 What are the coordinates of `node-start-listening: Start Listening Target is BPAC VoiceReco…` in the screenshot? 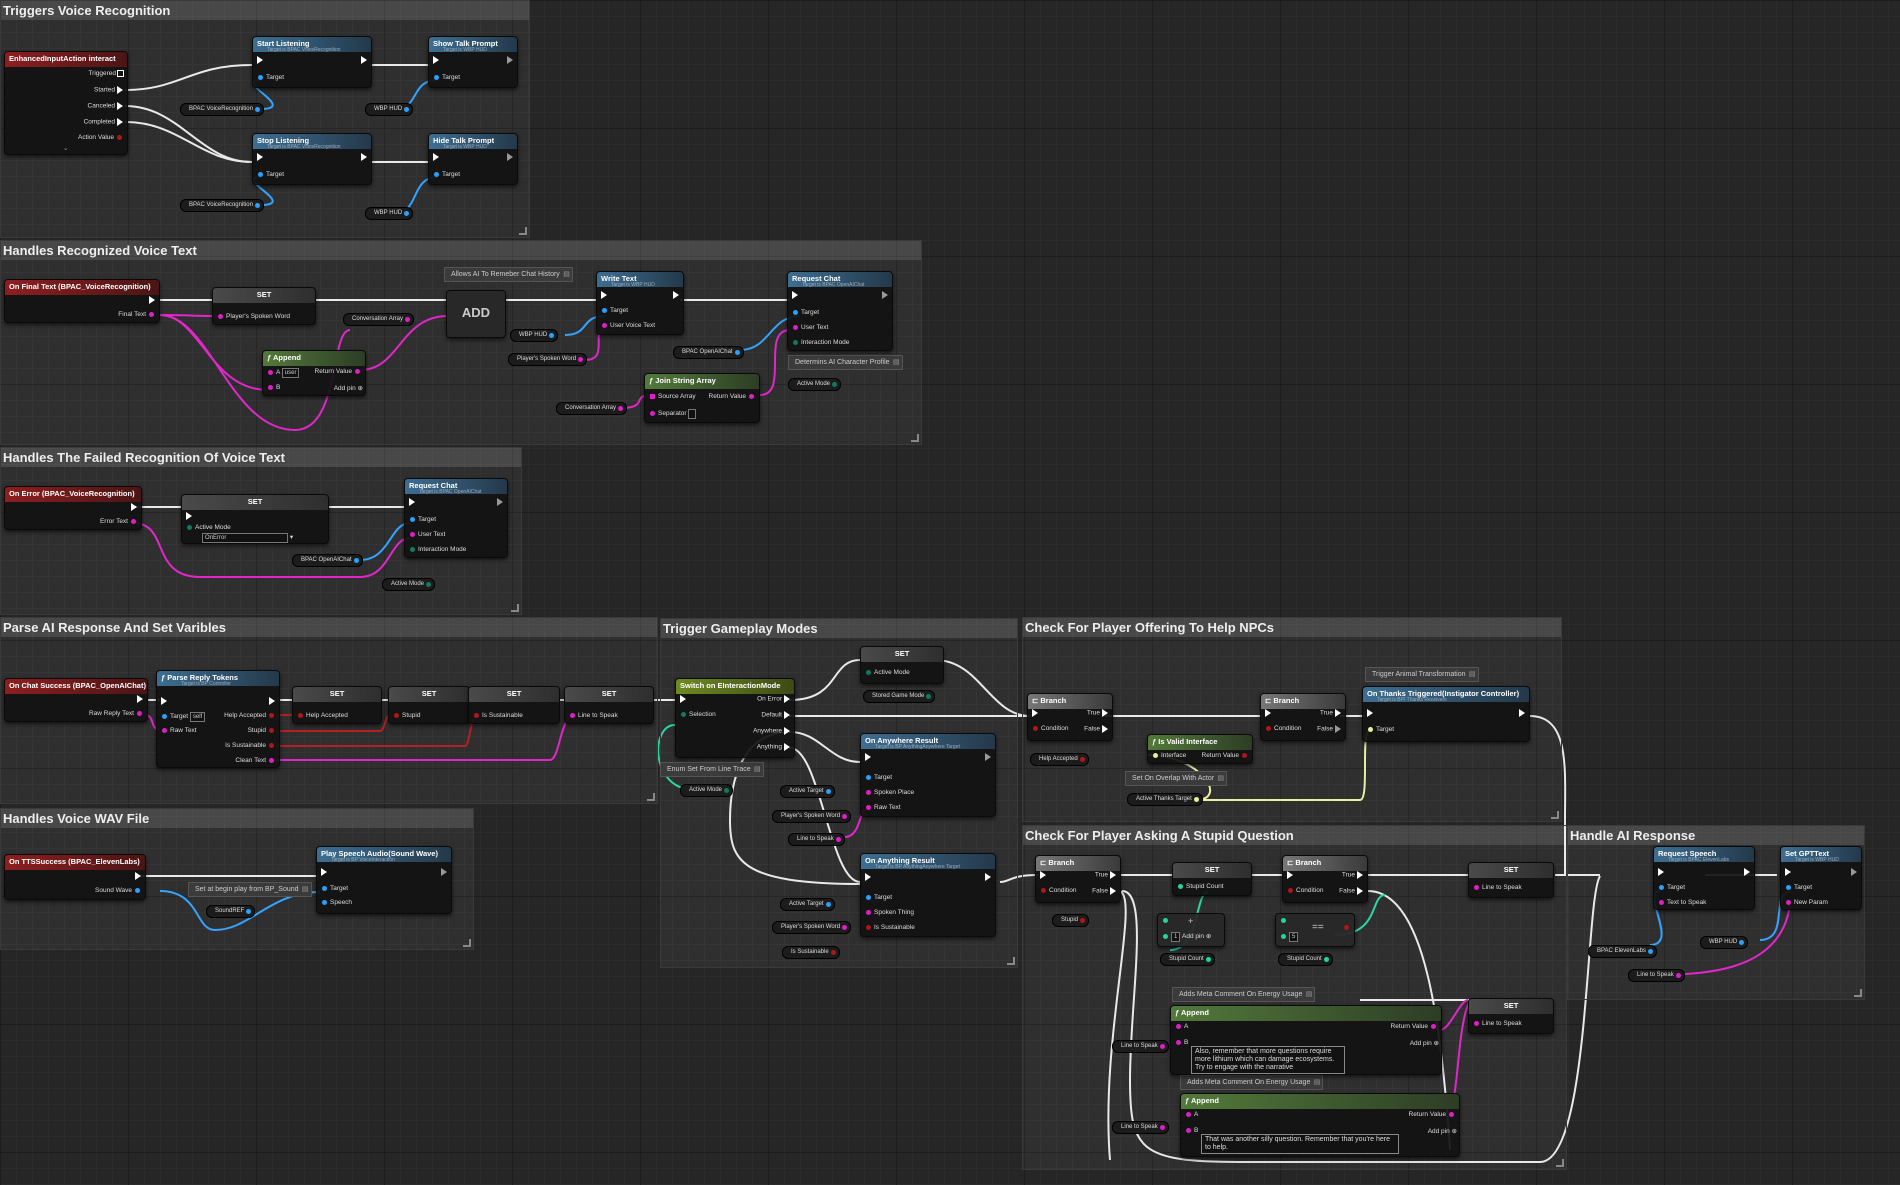 It's located at (312, 62).